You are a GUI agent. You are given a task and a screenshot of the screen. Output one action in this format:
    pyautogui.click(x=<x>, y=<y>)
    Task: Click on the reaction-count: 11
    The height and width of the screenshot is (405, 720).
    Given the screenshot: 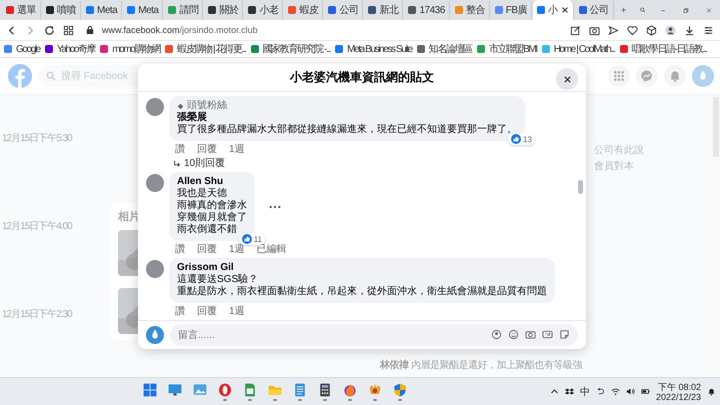 What is the action you would take?
    pyautogui.click(x=251, y=239)
    